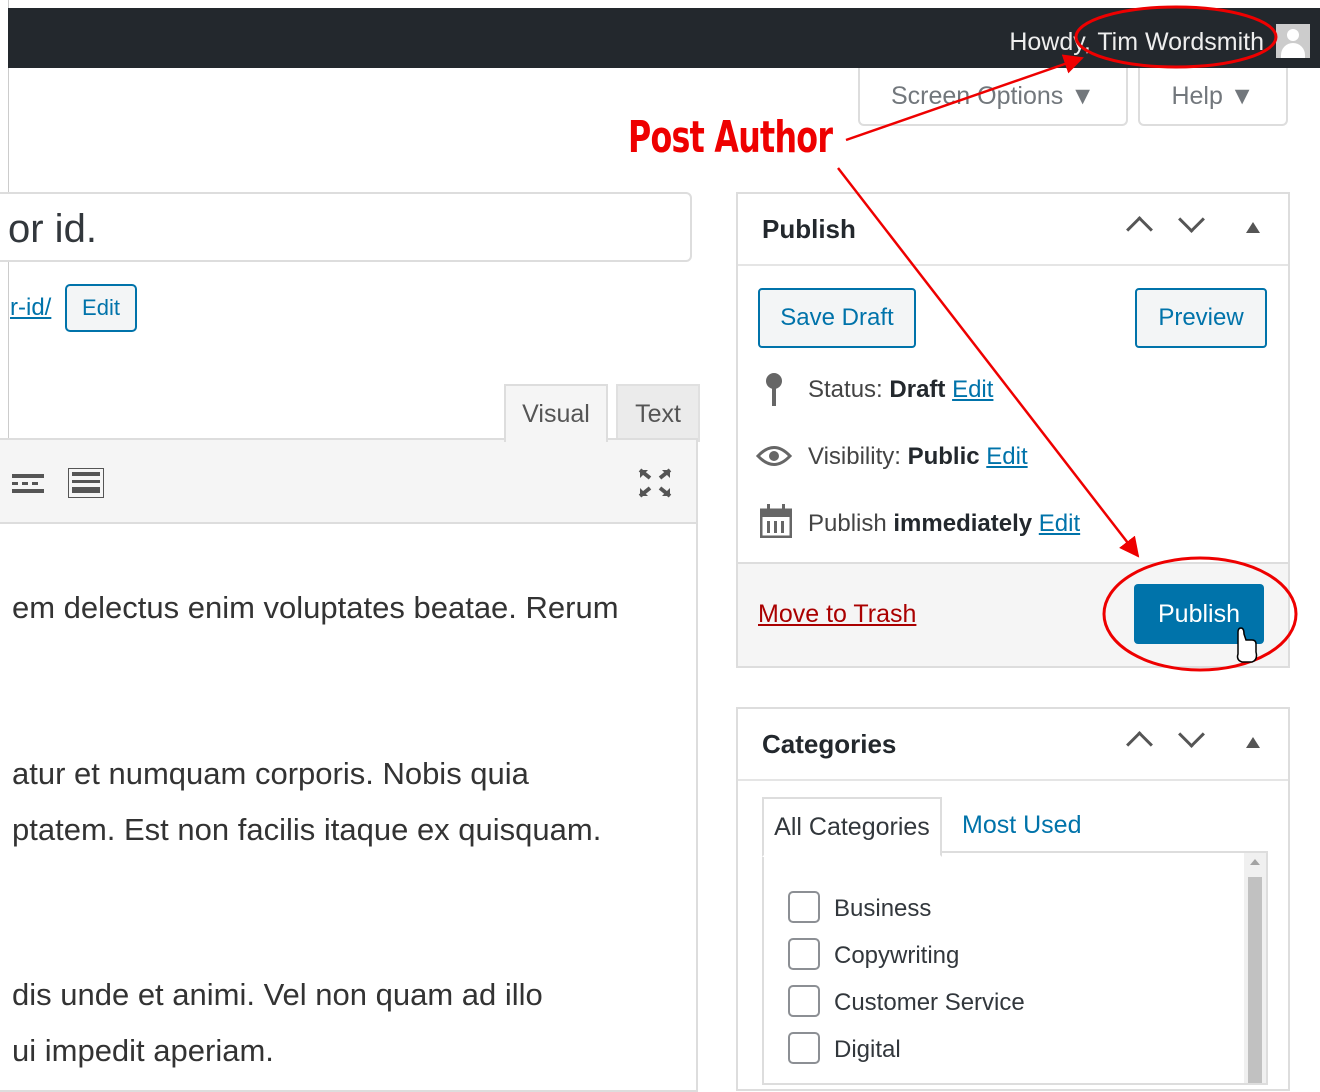  I want to click on read-more-icon, so click(28, 484).